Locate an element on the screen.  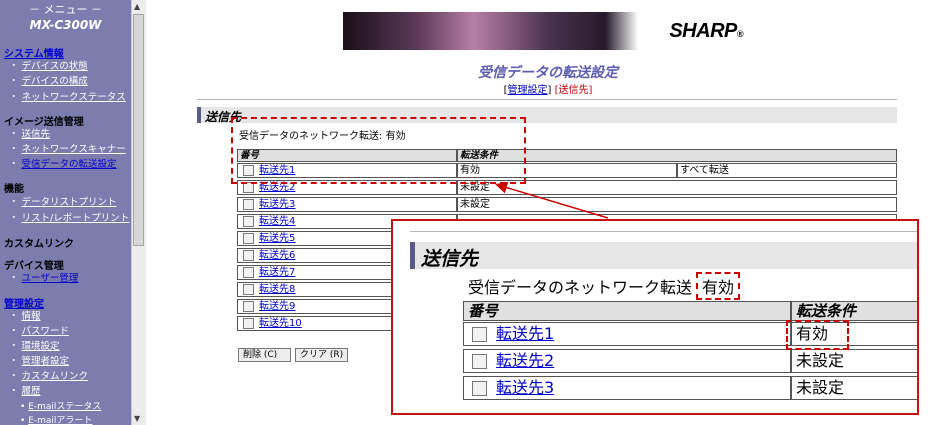
zoom-destination-link: 転送先3 is located at coordinates (525, 387).